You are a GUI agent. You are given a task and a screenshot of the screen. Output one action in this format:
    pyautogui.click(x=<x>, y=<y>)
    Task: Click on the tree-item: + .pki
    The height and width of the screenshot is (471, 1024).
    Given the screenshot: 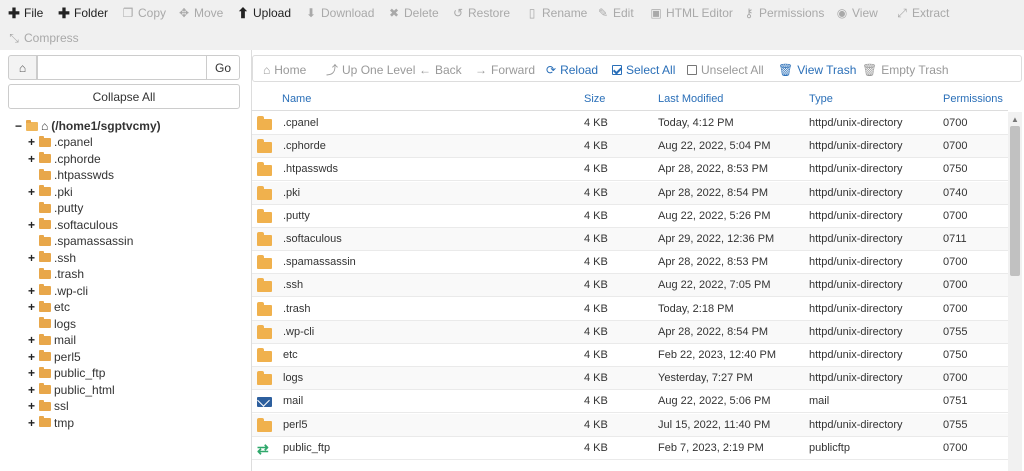 What is the action you would take?
    pyautogui.click(x=50, y=192)
    